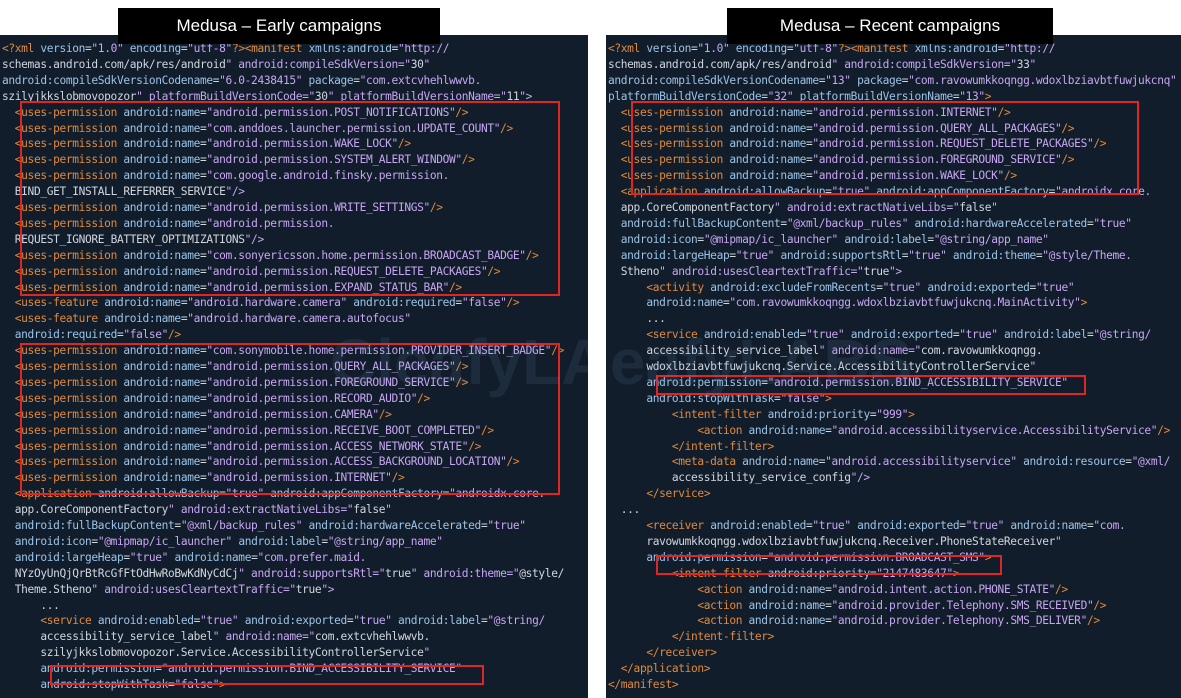  Describe the element at coordinates (829, 565) in the screenshot. I see `highlight-box-broadcast-sms-permission` at that location.